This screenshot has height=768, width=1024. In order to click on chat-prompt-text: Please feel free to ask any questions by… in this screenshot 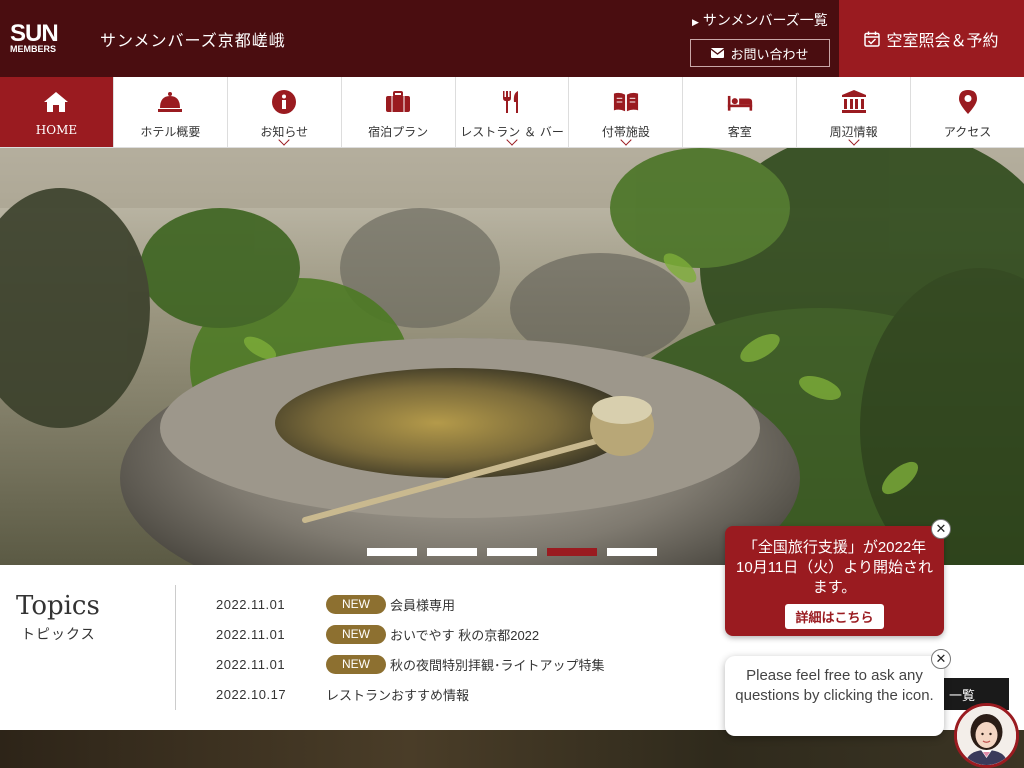, I will do `click(834, 685)`.